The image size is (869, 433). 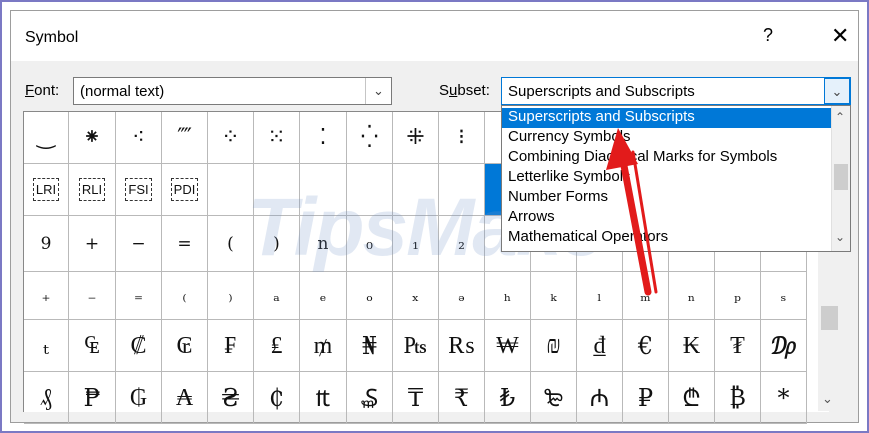 What do you see at coordinates (323, 346) in the screenshot?
I see `symbol-cell: ₥` at bounding box center [323, 346].